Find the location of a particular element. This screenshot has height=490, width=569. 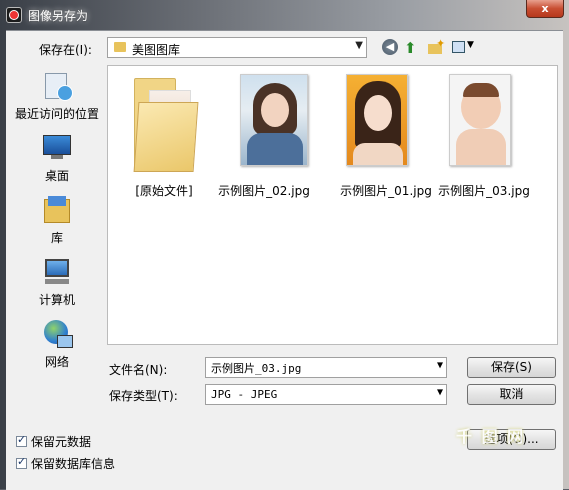

place-label: 库 is located at coordinates (56, 238).